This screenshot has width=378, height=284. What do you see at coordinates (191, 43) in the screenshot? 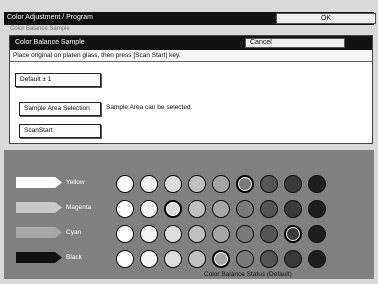
I see `dialog-header: Color Balance Sample Cancel` at bounding box center [191, 43].